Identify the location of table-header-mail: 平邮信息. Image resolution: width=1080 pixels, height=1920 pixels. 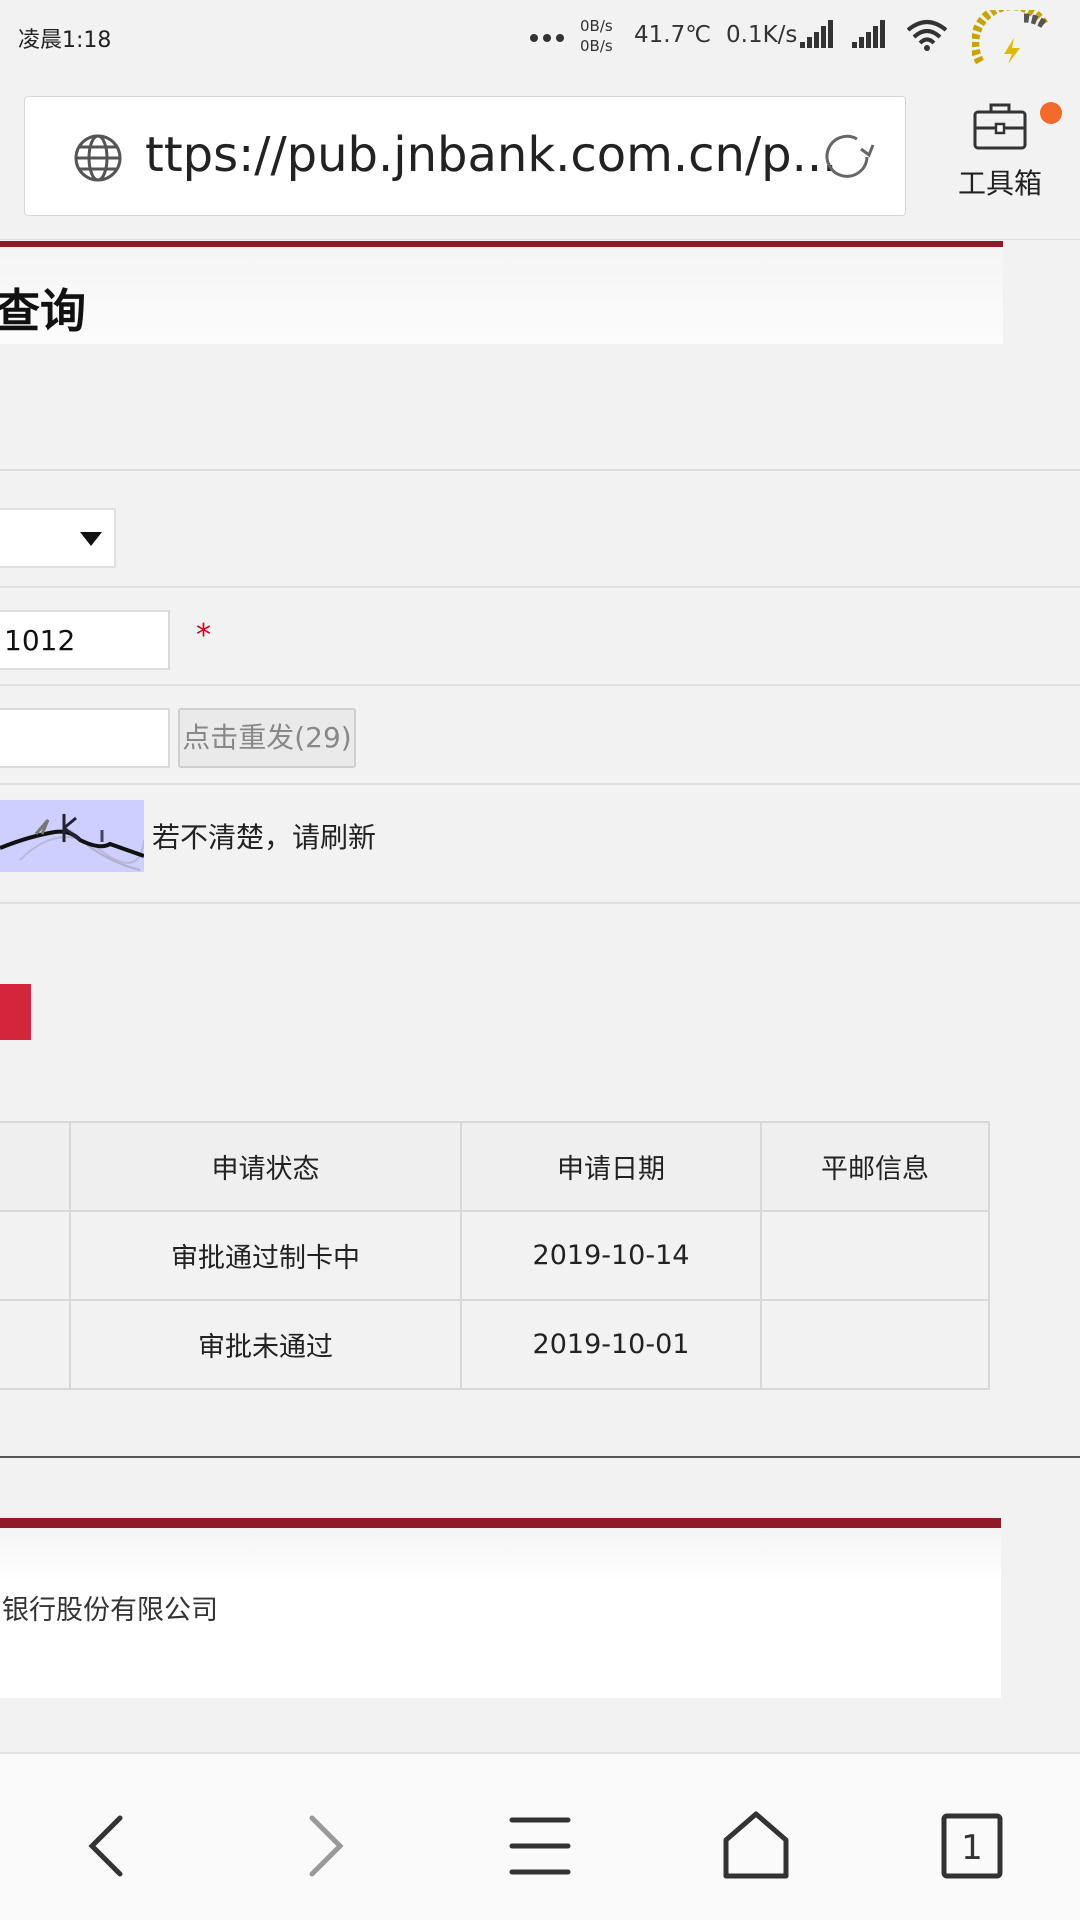
(875, 1166).